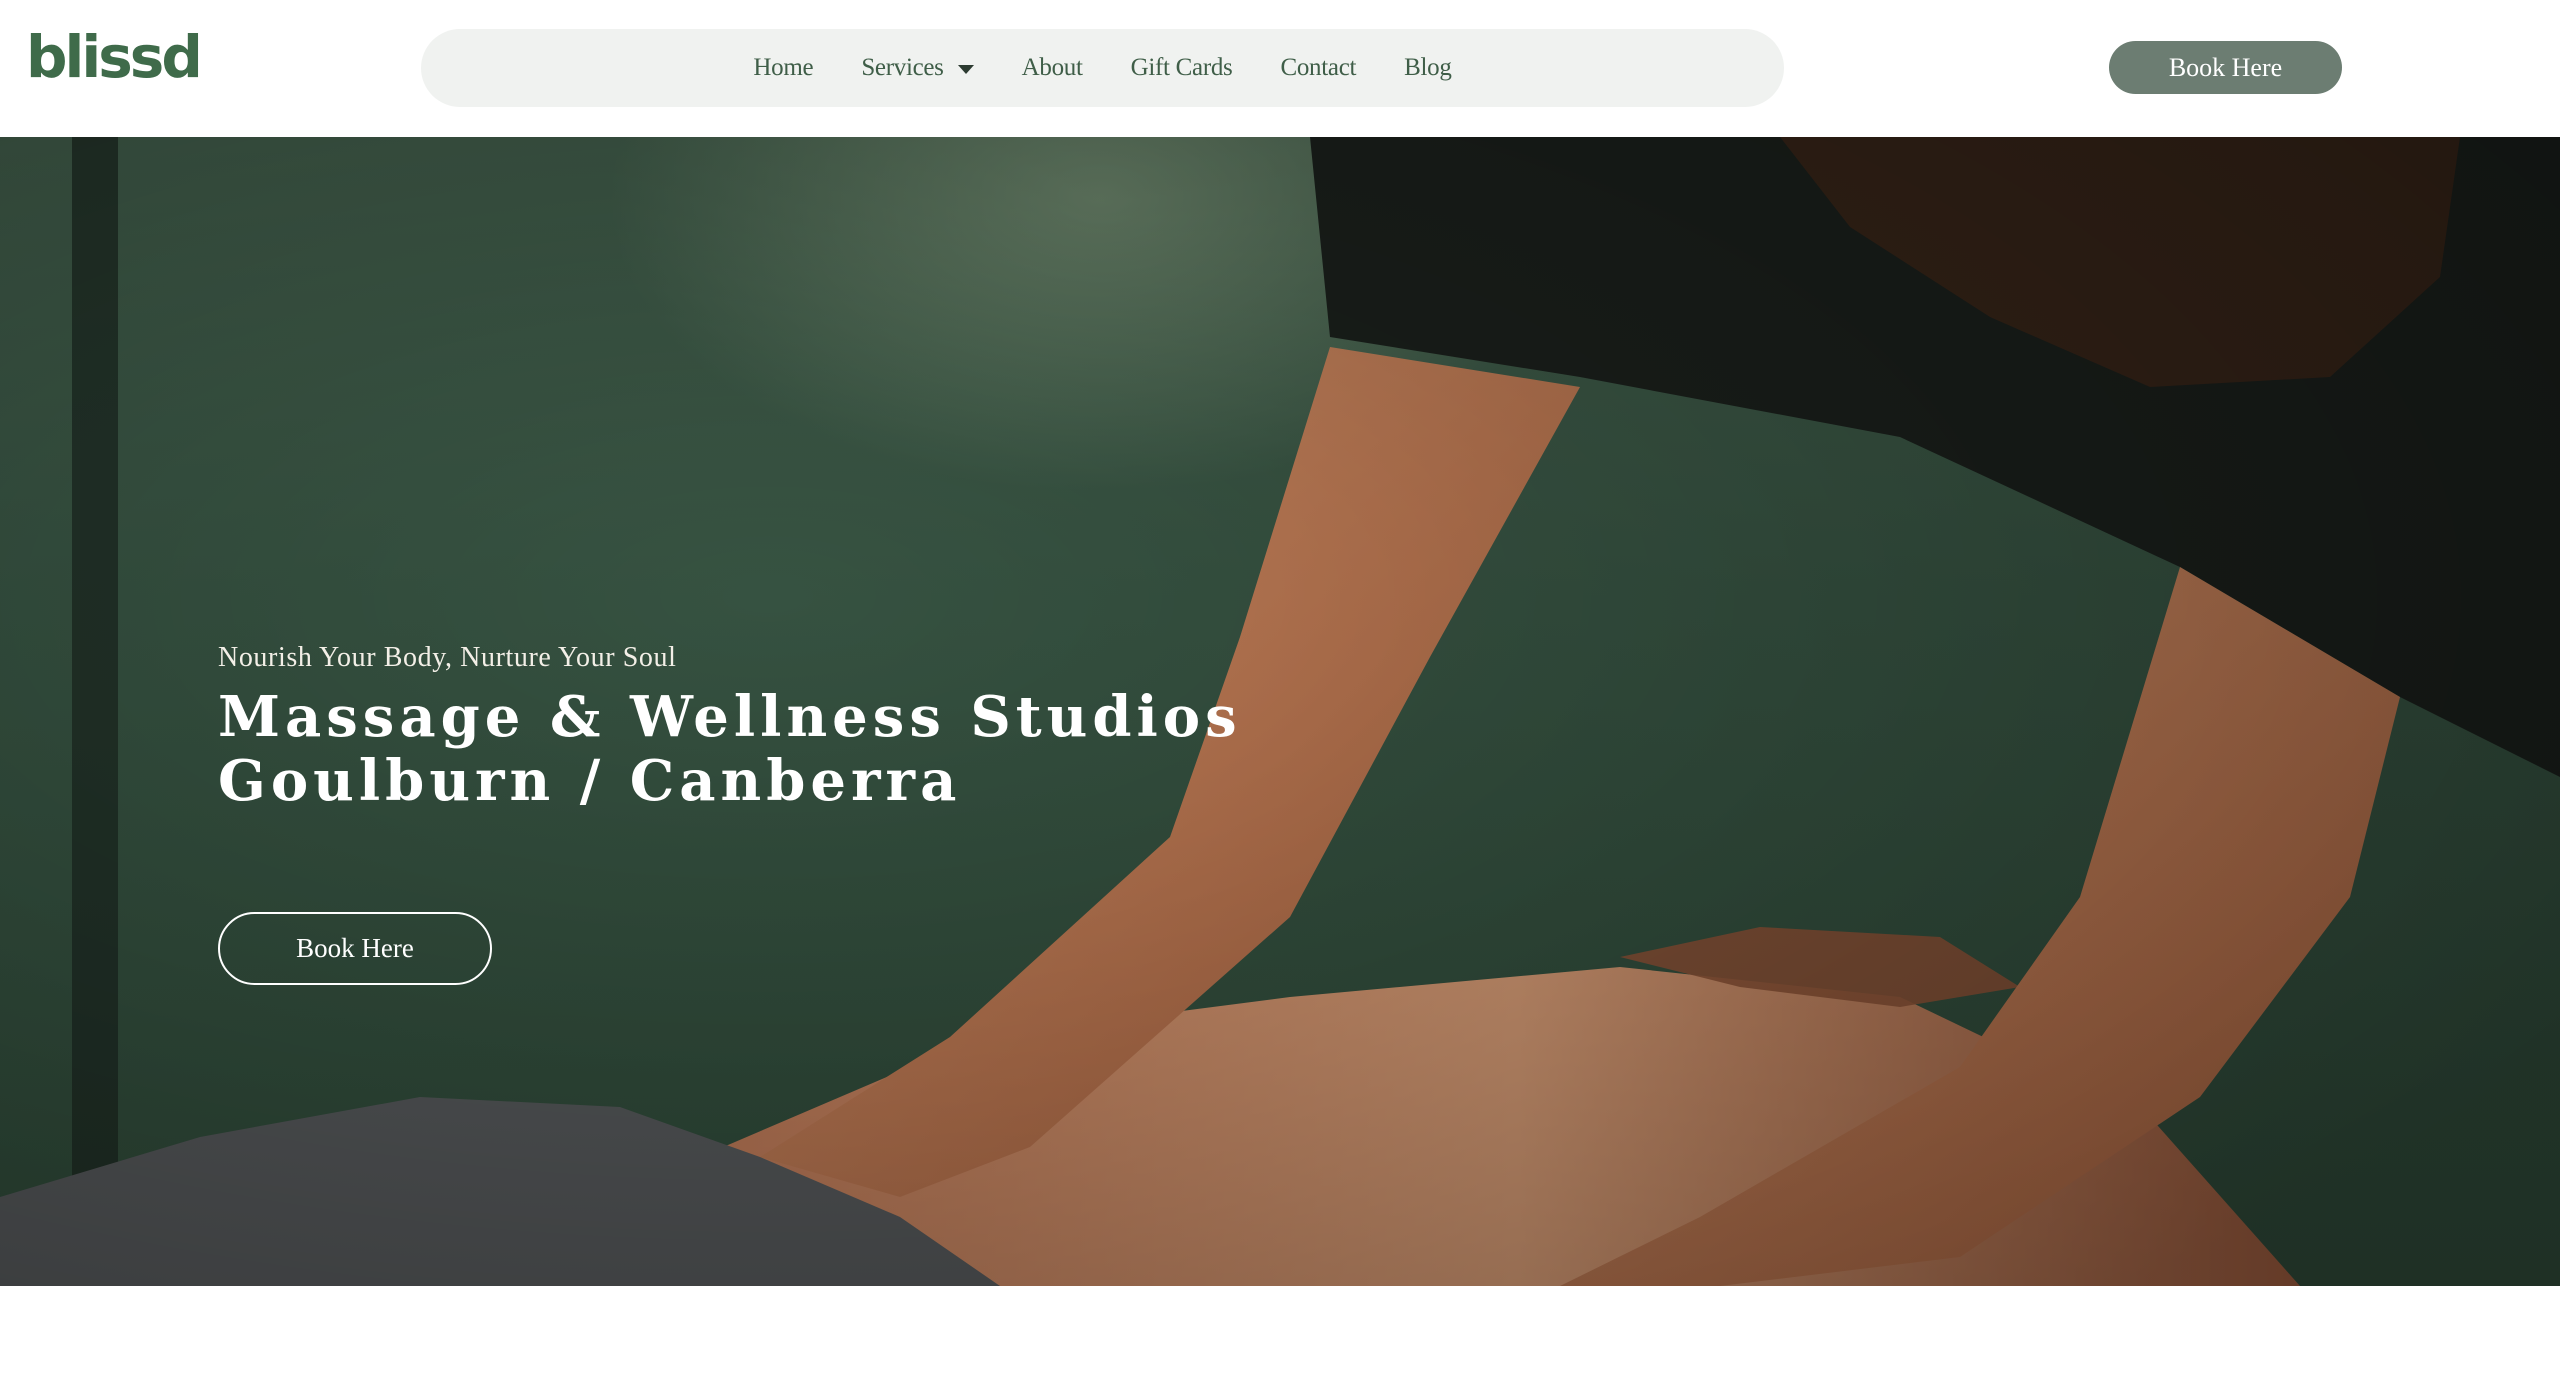 The width and height of the screenshot is (2560, 1373). I want to click on hero-title-line: Massage & Wellness Studios, so click(730, 717).